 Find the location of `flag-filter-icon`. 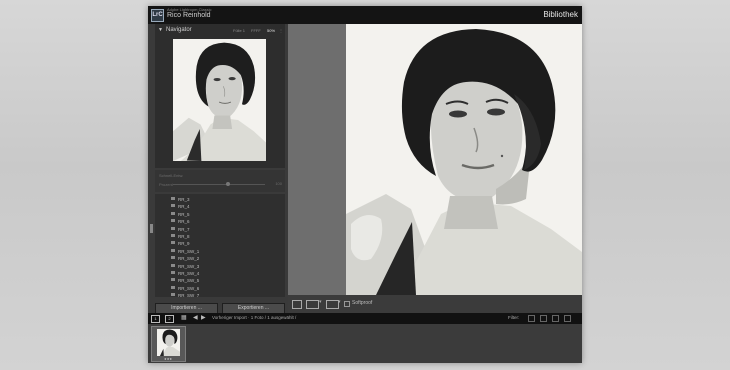

flag-filter-icon is located at coordinates (531, 318).